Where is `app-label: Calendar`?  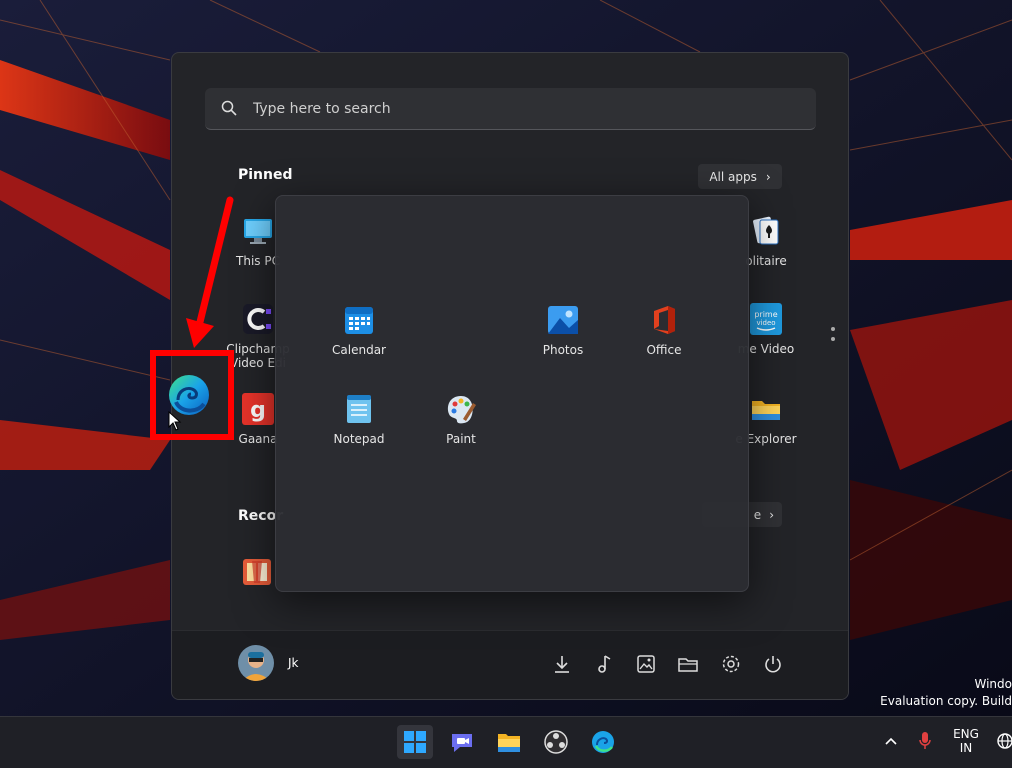
app-label: Calendar is located at coordinates (359, 350).